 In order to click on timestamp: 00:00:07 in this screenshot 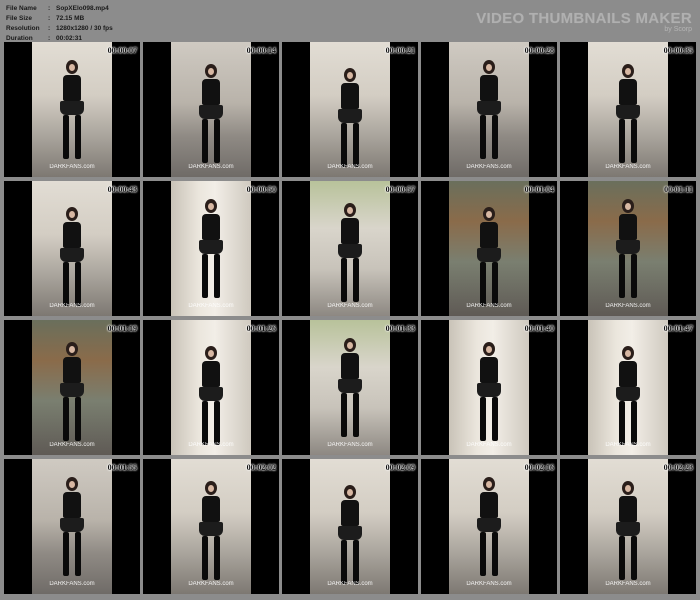, I will do `click(122, 50)`.